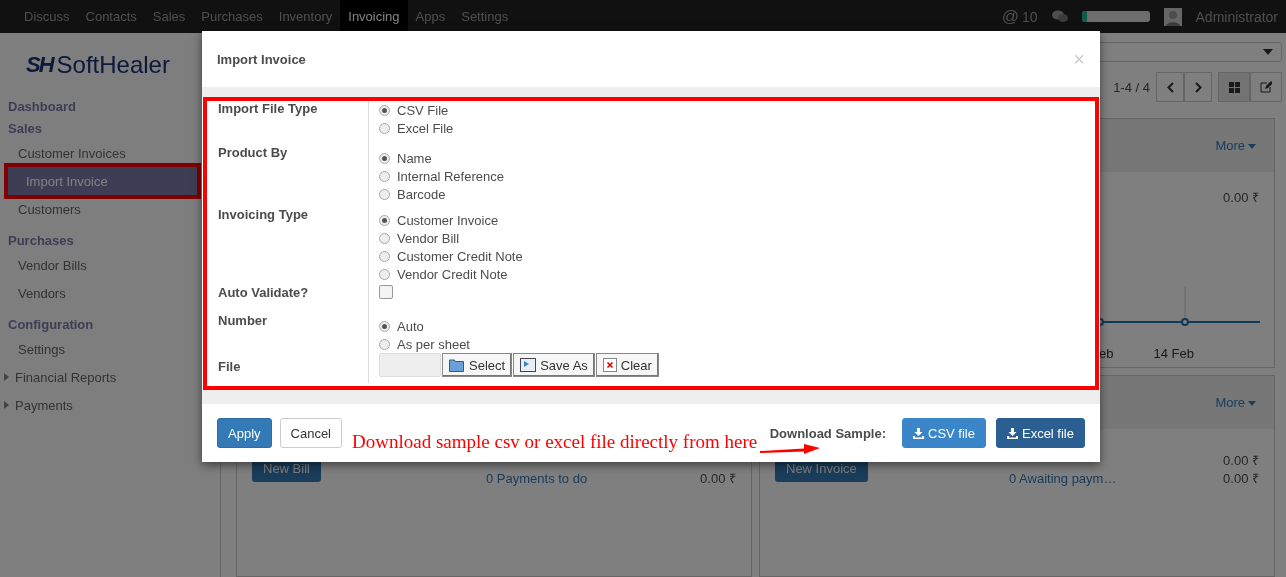  What do you see at coordinates (1059, 16) in the screenshot?
I see `chat-icon` at bounding box center [1059, 16].